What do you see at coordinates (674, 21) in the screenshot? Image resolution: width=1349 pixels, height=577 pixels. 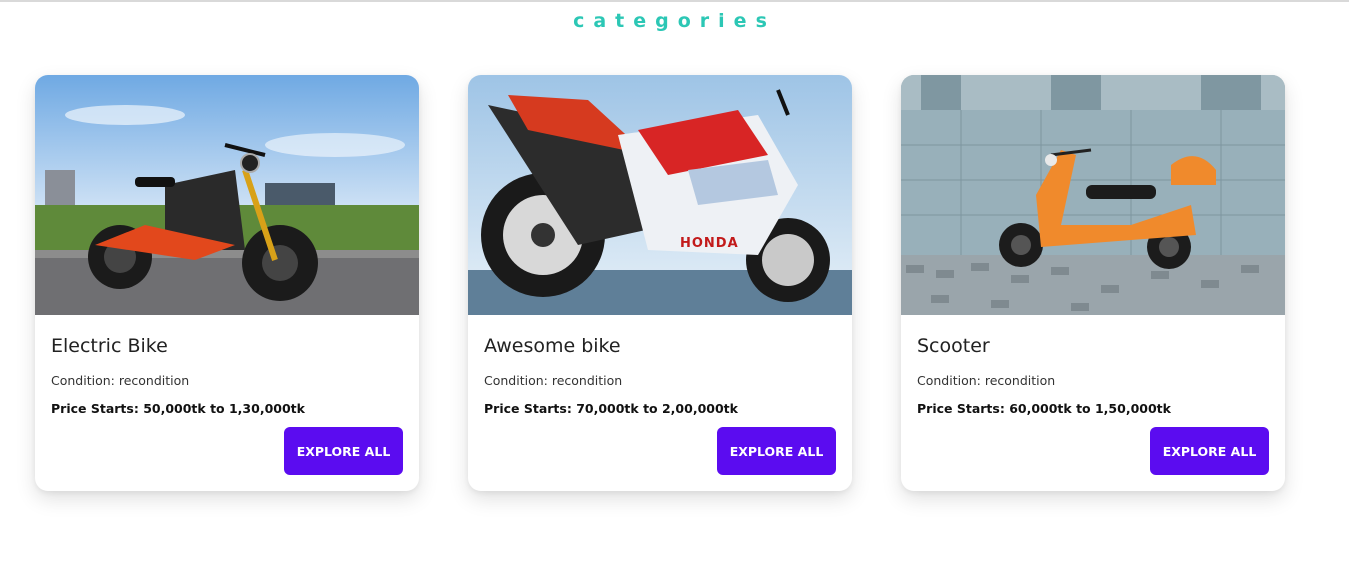 I see `section-title: categories` at bounding box center [674, 21].